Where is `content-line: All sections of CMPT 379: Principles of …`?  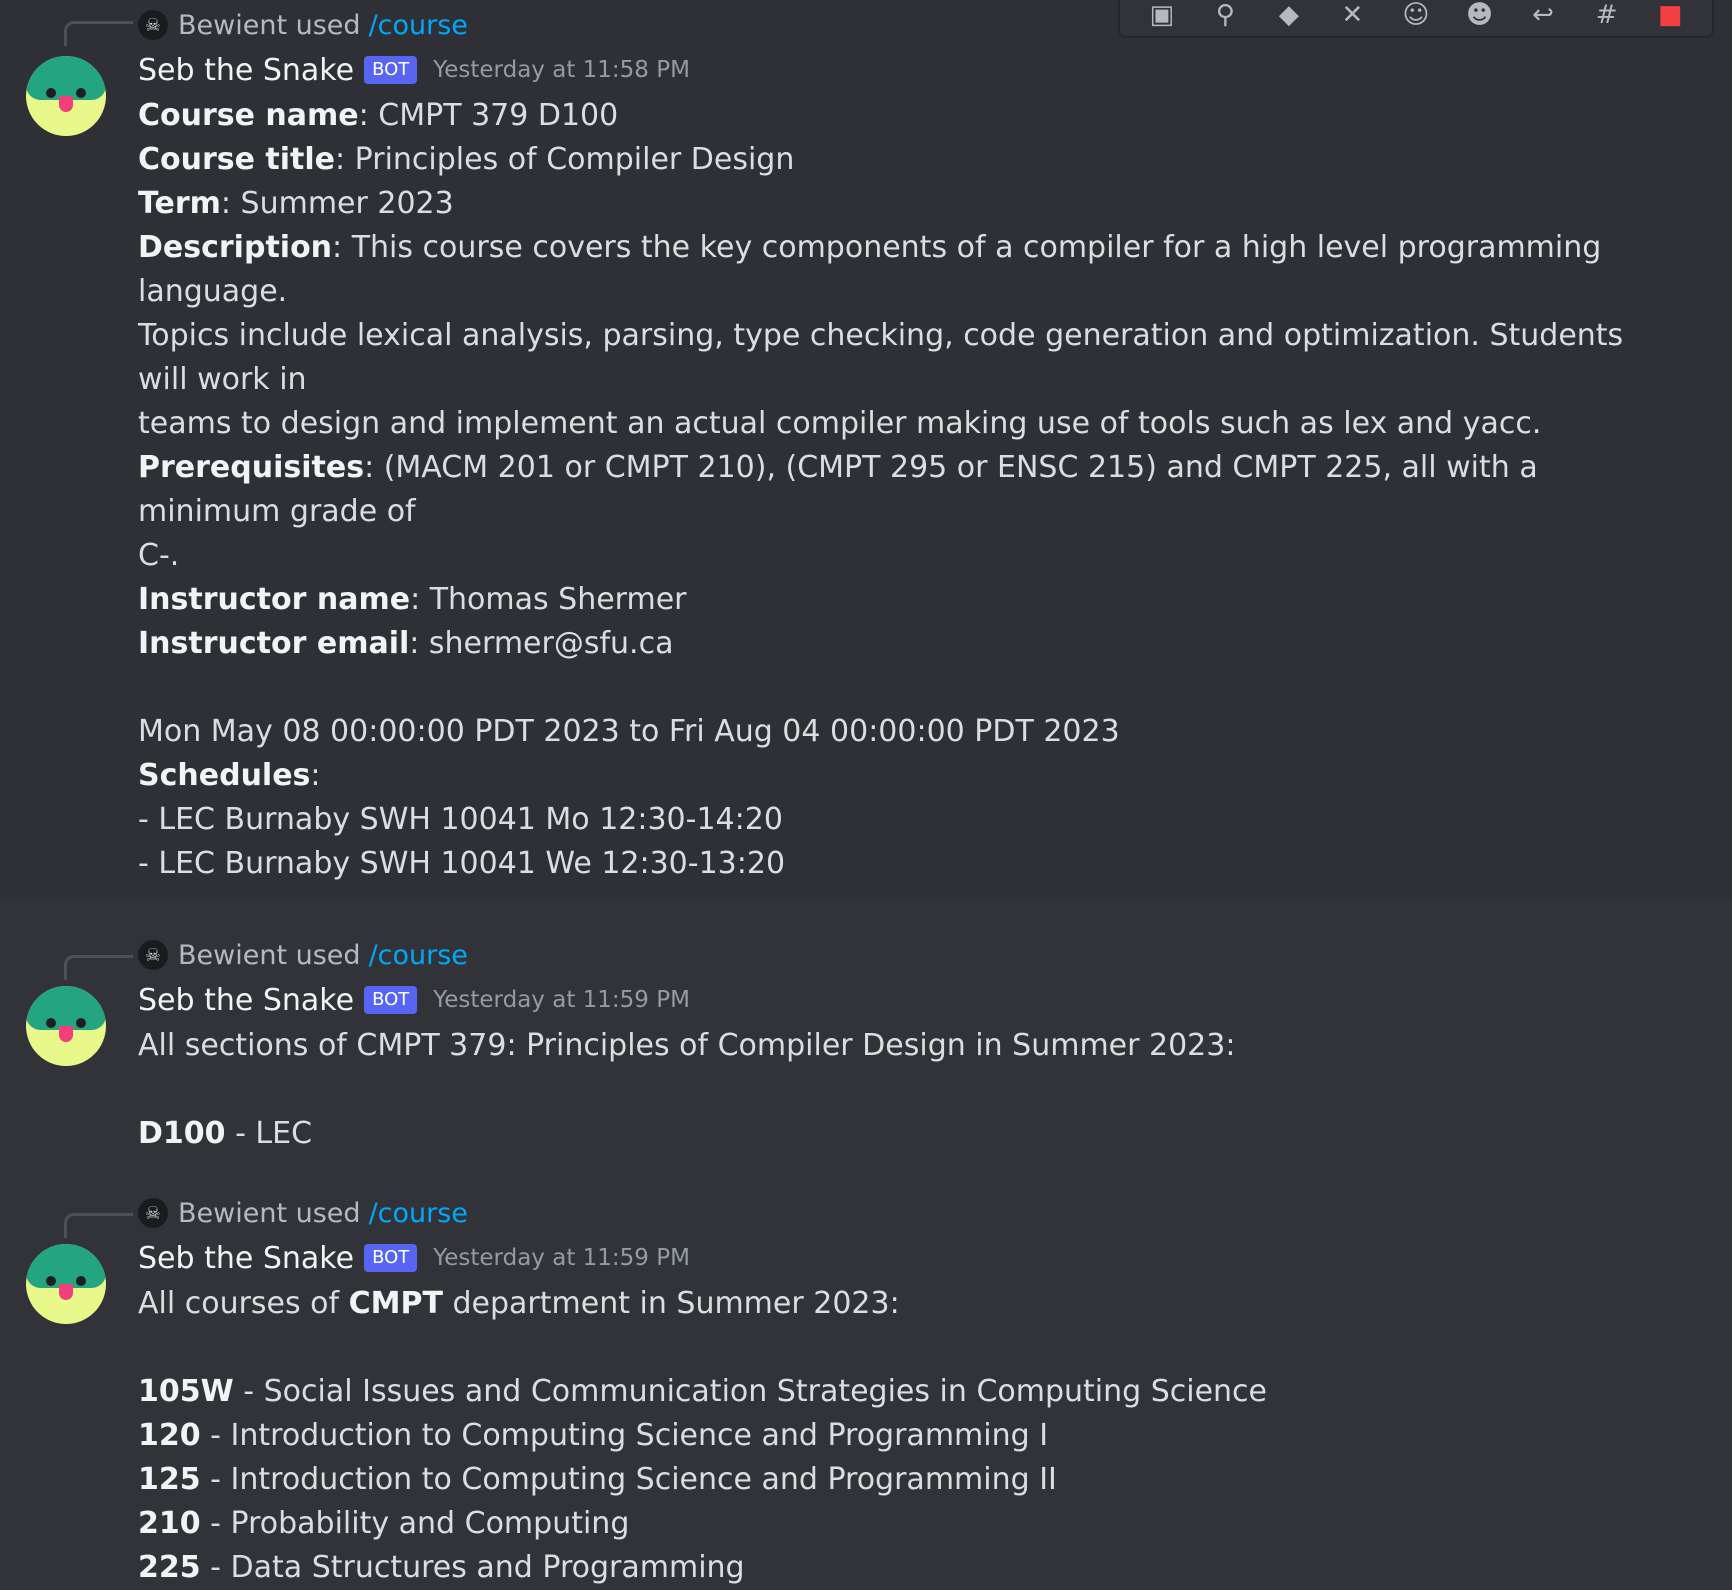 content-line: All sections of CMPT 379: Principles of … is located at coordinates (687, 1045).